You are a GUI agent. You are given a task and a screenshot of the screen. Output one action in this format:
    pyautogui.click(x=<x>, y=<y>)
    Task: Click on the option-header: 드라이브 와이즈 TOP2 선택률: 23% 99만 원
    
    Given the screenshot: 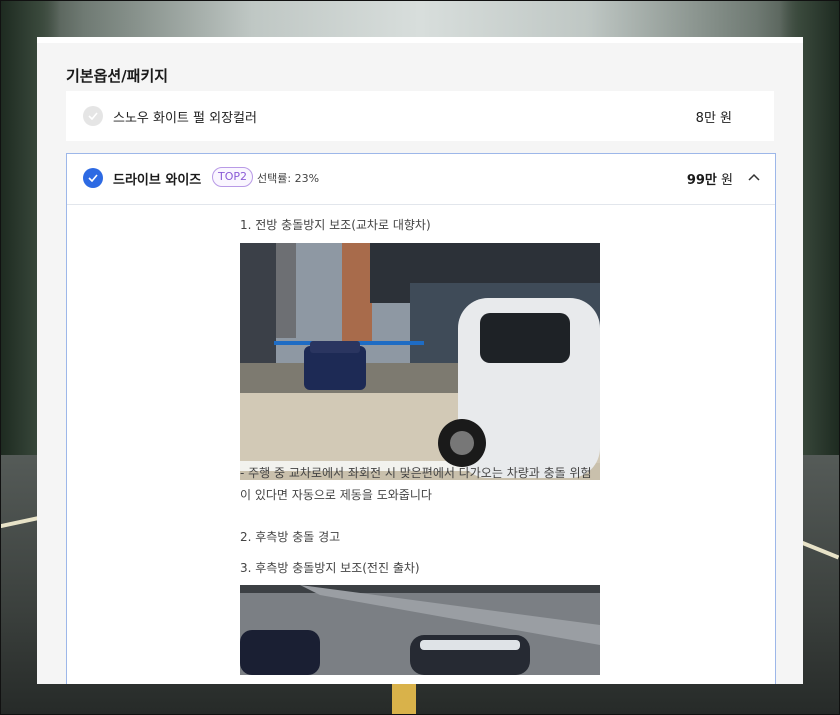 What is the action you would take?
    pyautogui.click(x=421, y=179)
    